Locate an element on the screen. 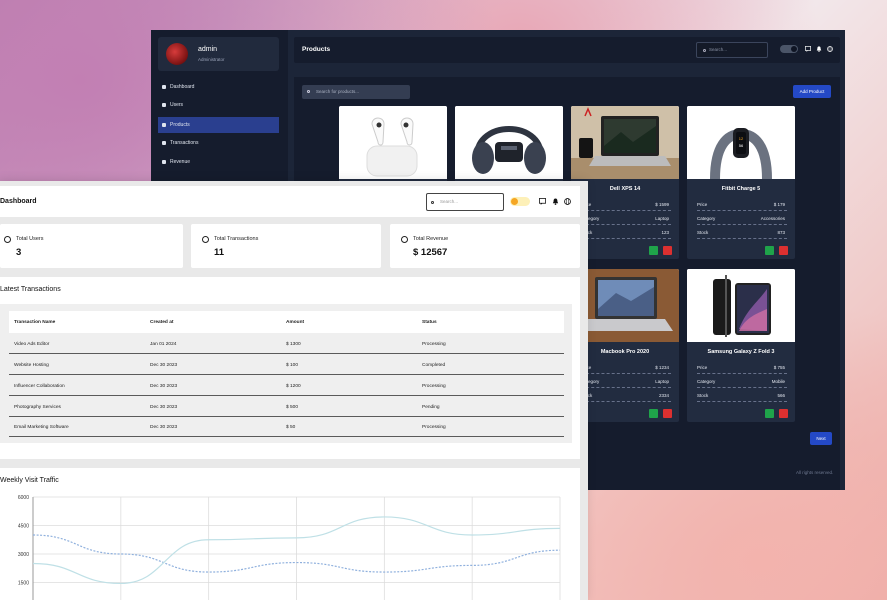 The image size is (887, 600). stat-card-transactions: Total Transactions 11 is located at coordinates (286, 246).